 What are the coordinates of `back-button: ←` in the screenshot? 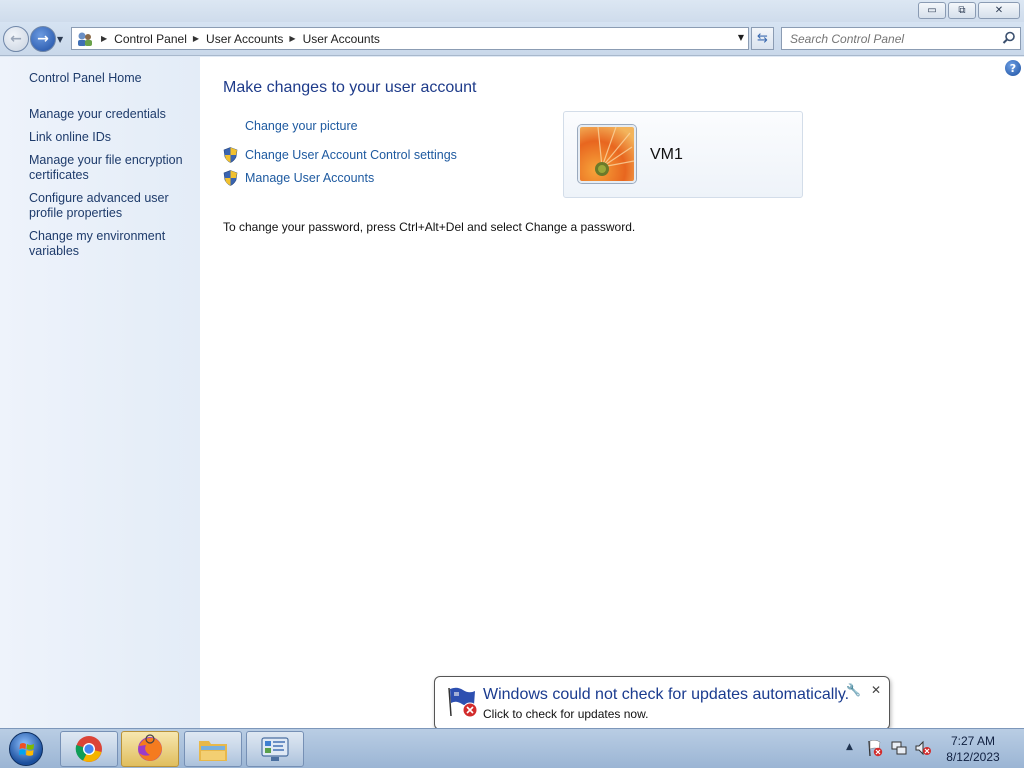 It's located at (16, 39).